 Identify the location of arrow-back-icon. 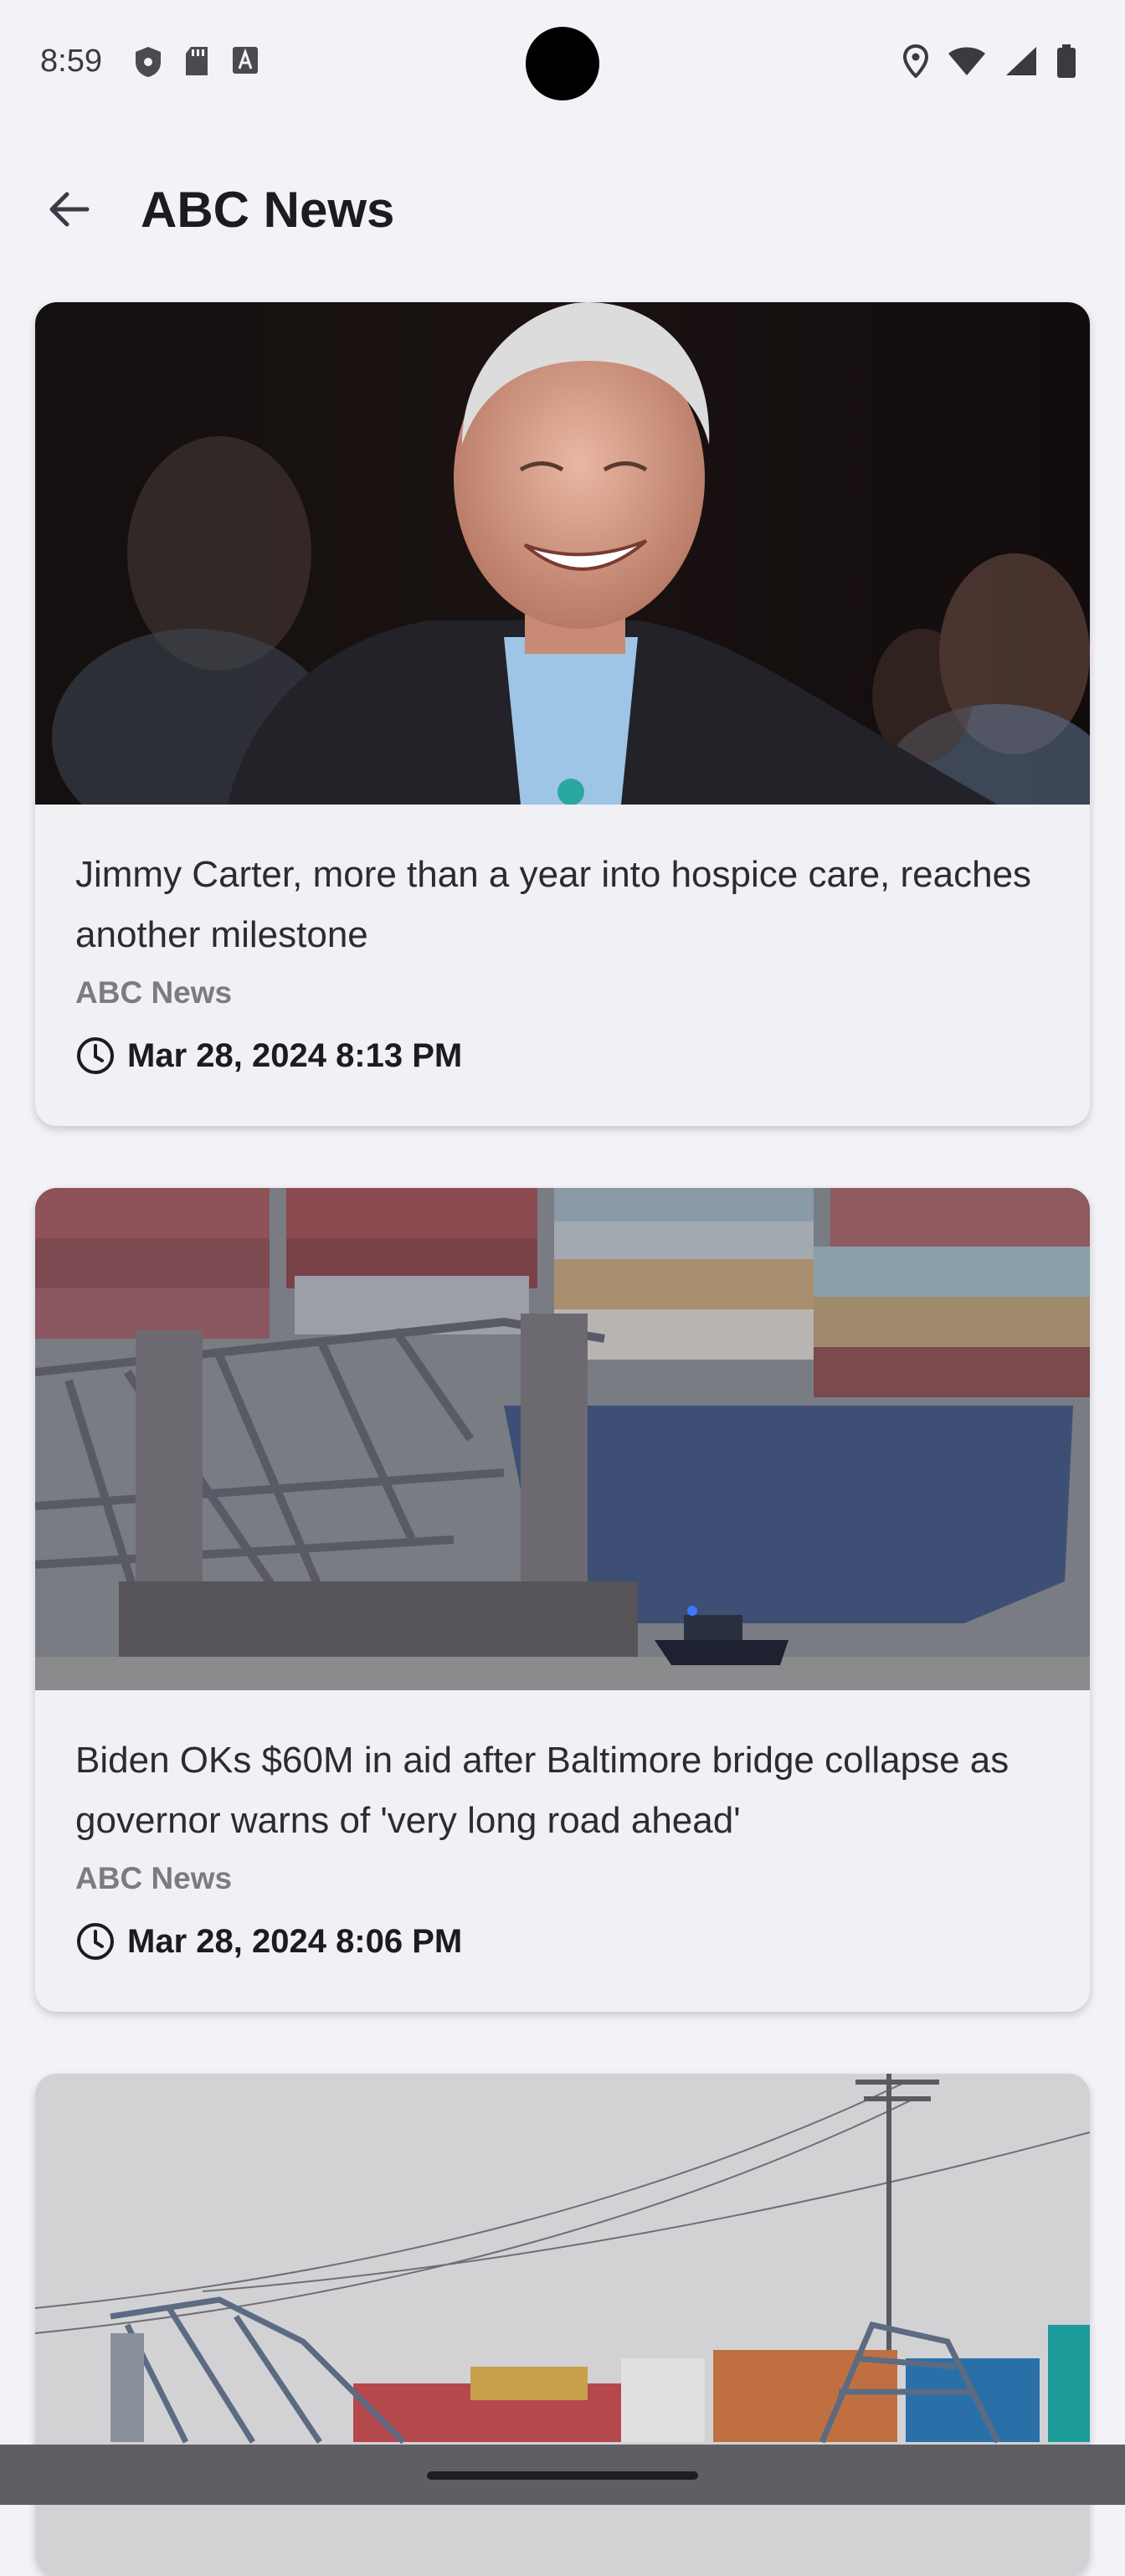
(69, 210).